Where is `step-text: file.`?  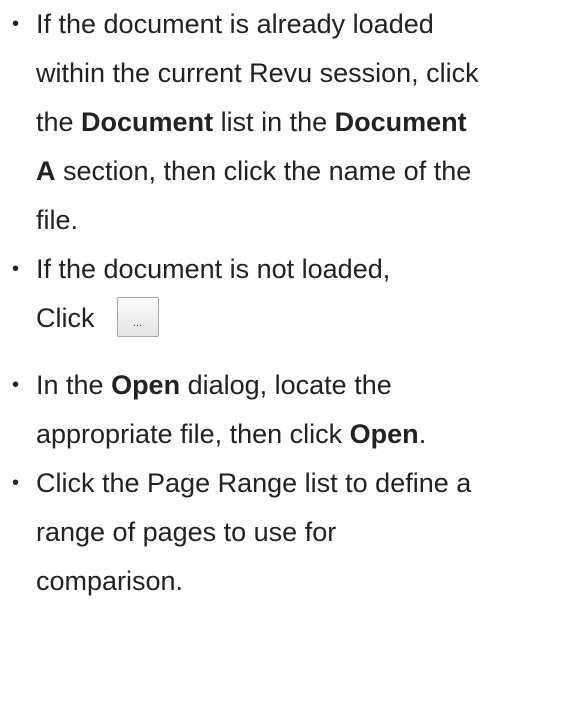
step-text: file. is located at coordinates (57, 220).